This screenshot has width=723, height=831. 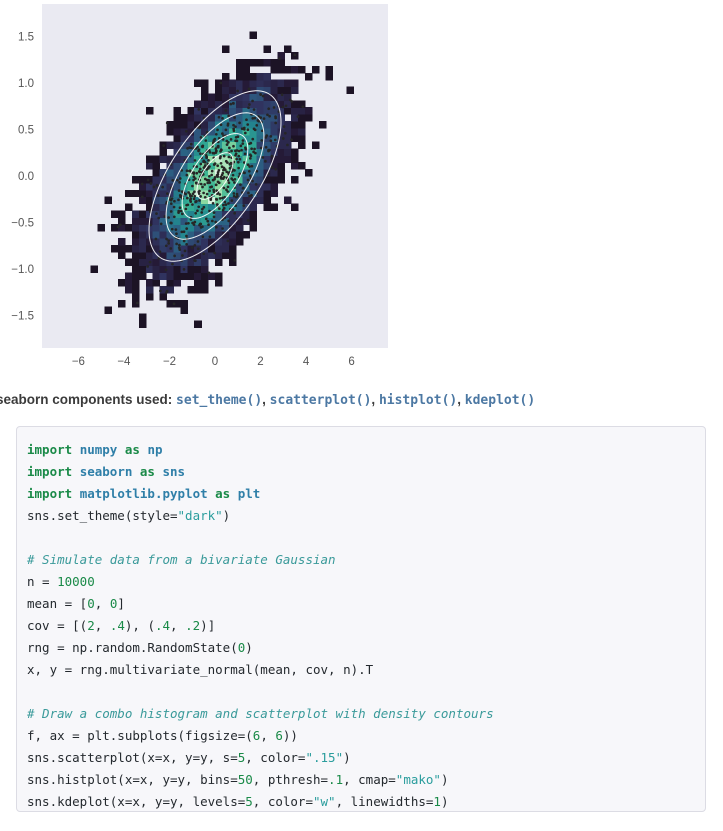 What do you see at coordinates (22, 270) in the screenshot?
I see `y-tick-label: −1.0` at bounding box center [22, 270].